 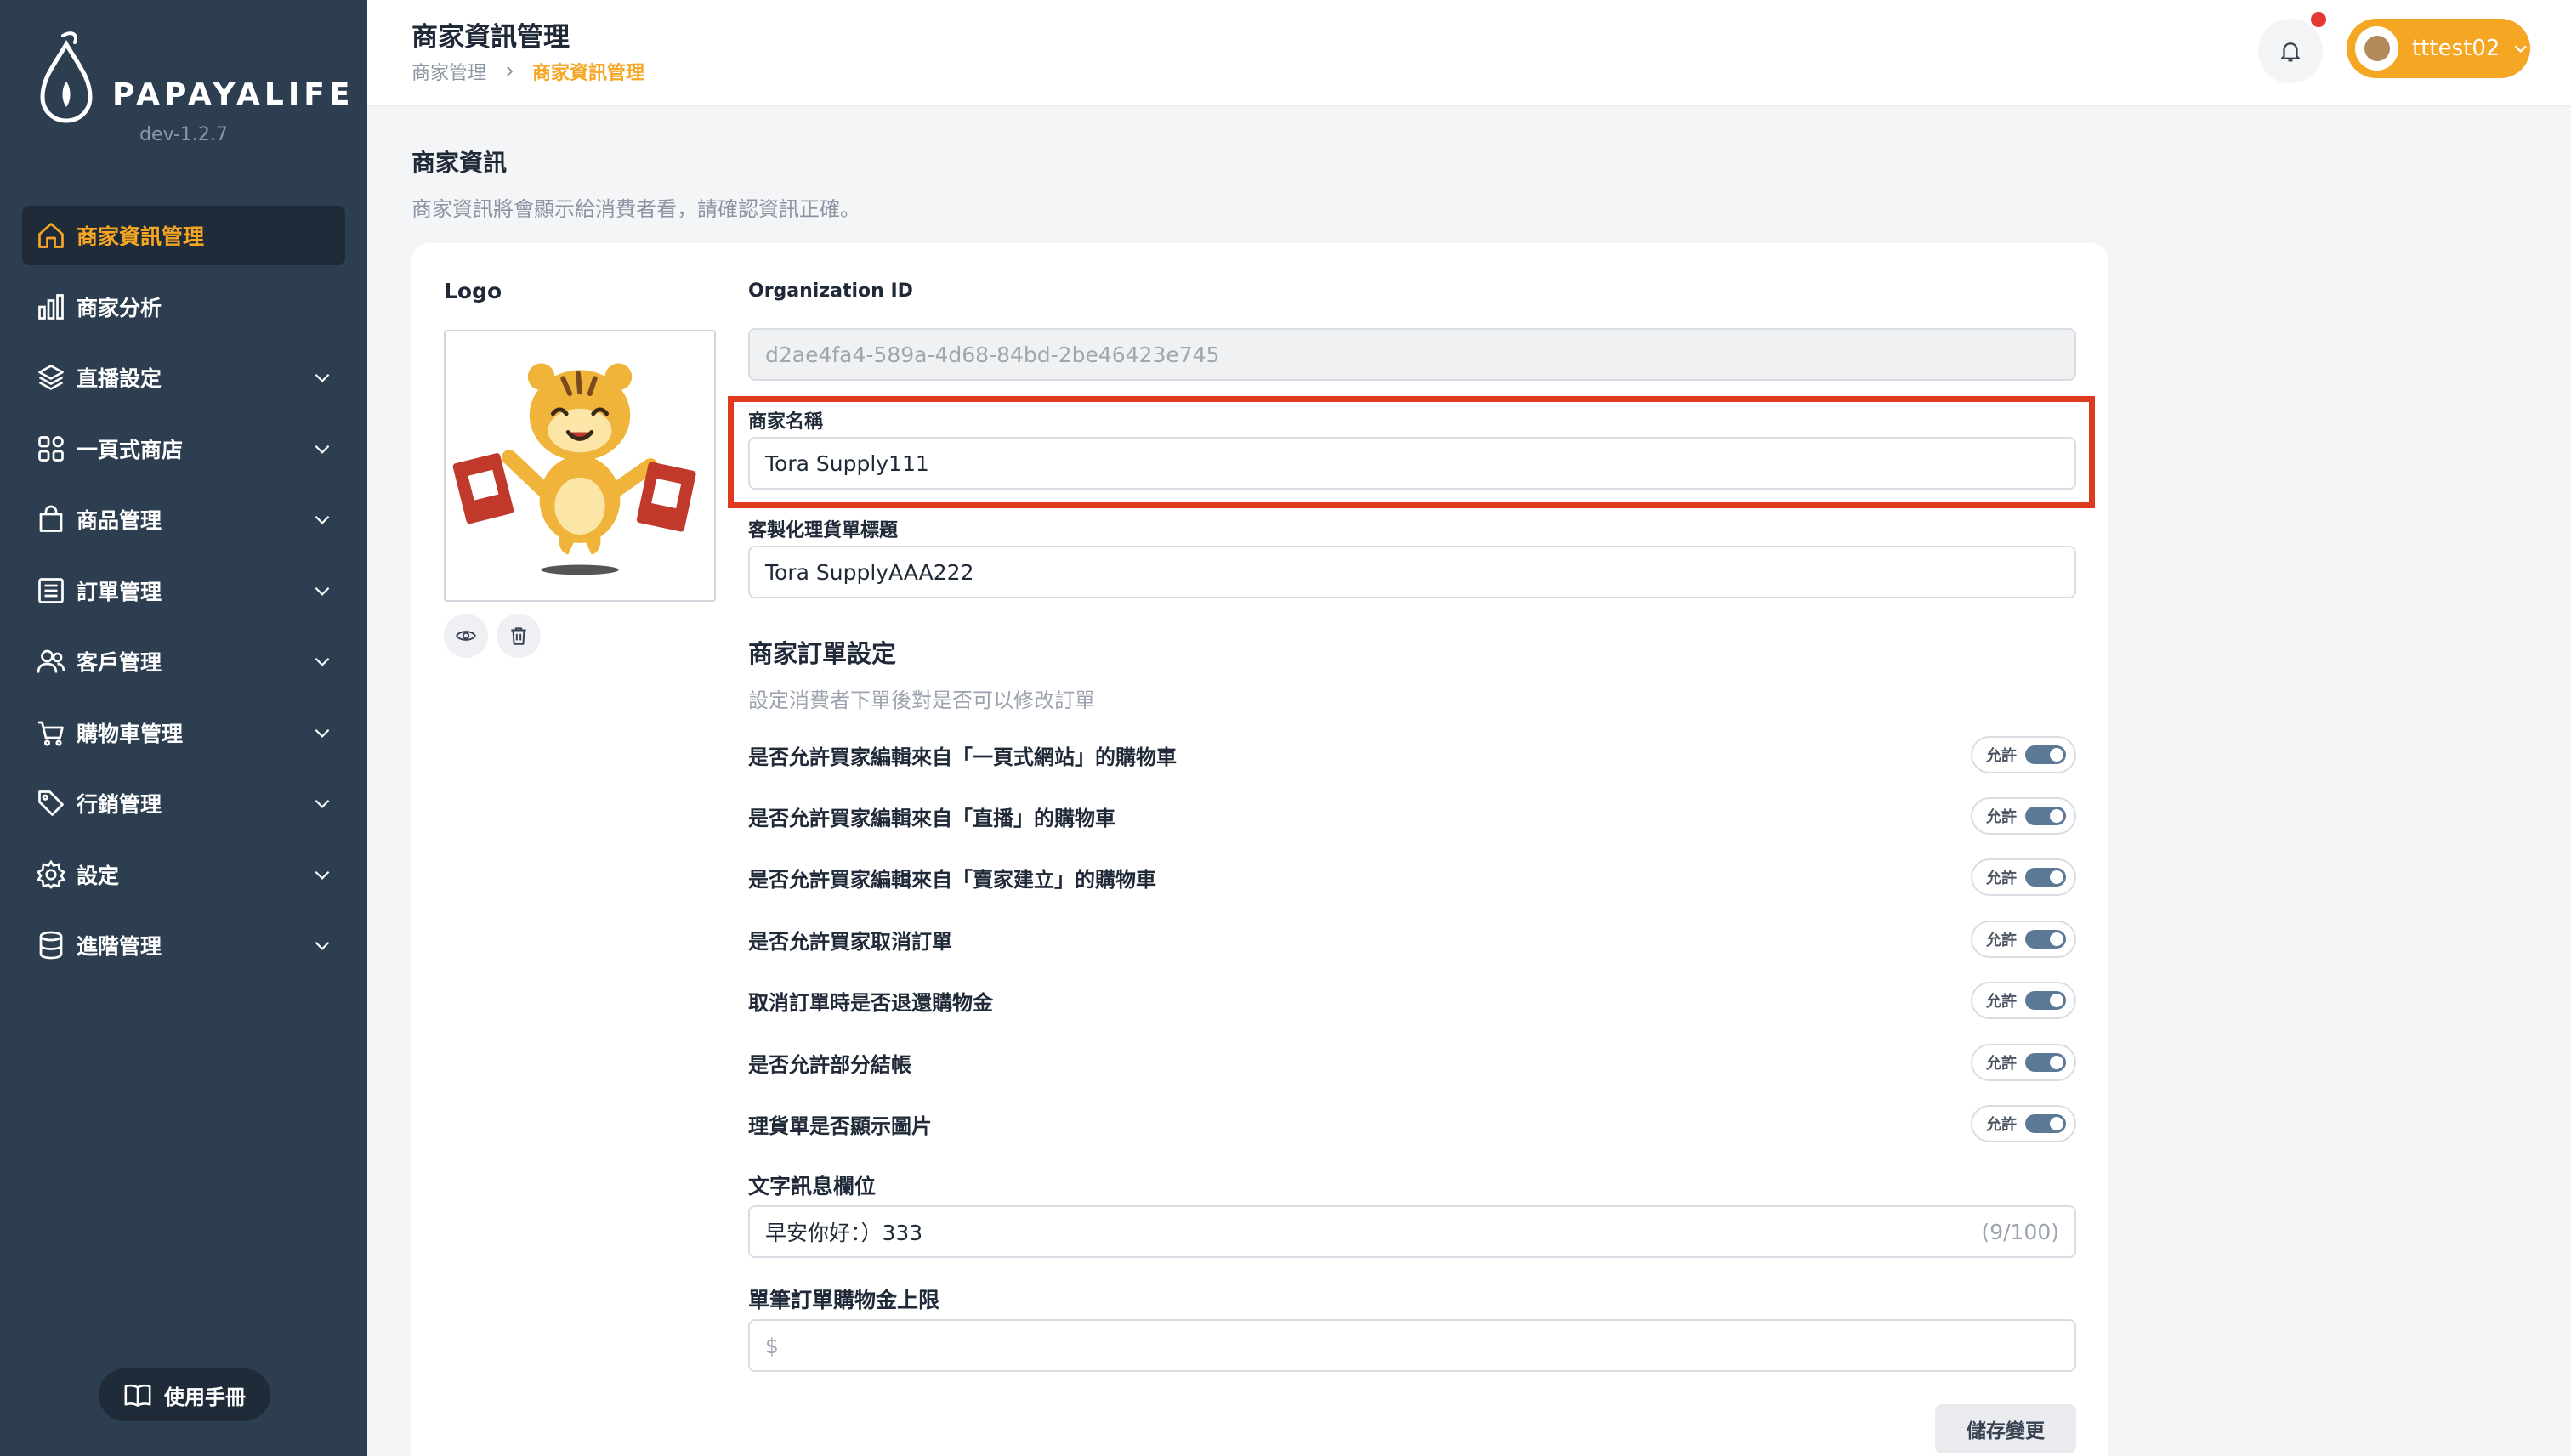 What do you see at coordinates (2318, 19) in the screenshot?
I see `notification-badge` at bounding box center [2318, 19].